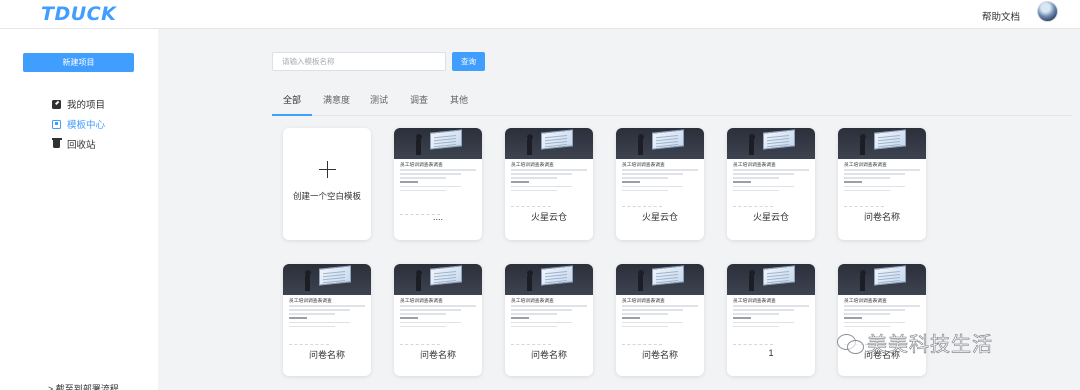  I want to click on template-card-label: 1, so click(771, 353).